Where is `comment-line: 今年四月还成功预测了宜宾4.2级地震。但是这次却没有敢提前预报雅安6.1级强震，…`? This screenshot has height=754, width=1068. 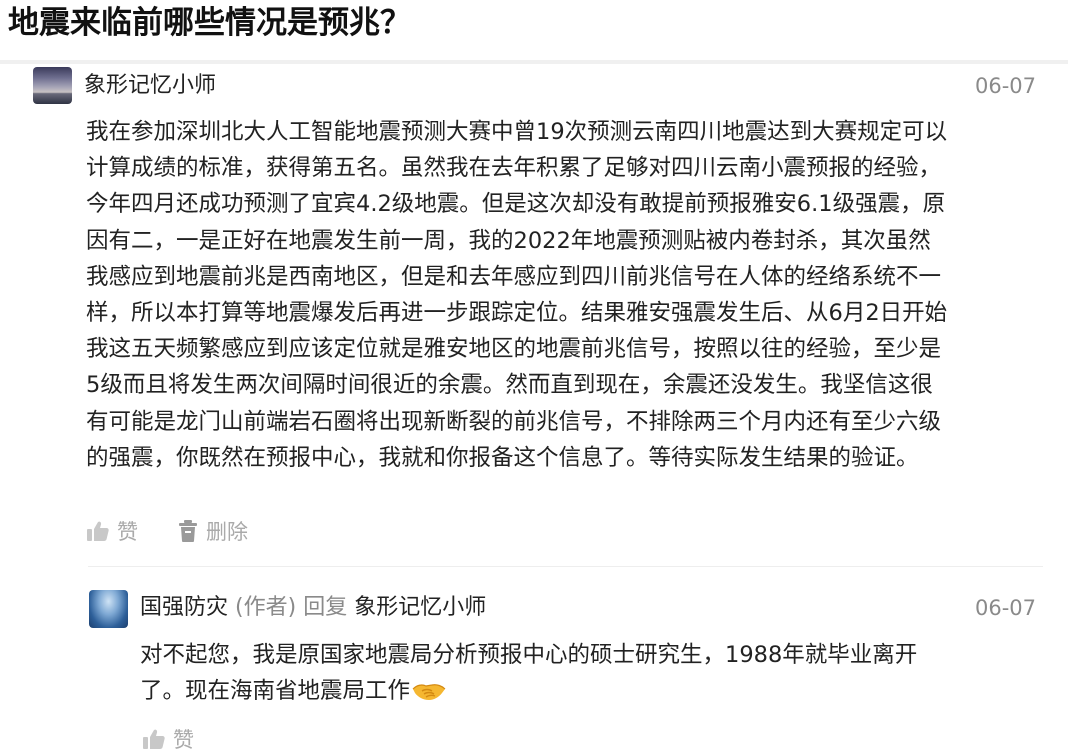
comment-line: 今年四月还成功预测了宜宾4.2级地震。但是这次却没有敢提前预报雅安6.1级强震，… is located at coordinates (516, 204).